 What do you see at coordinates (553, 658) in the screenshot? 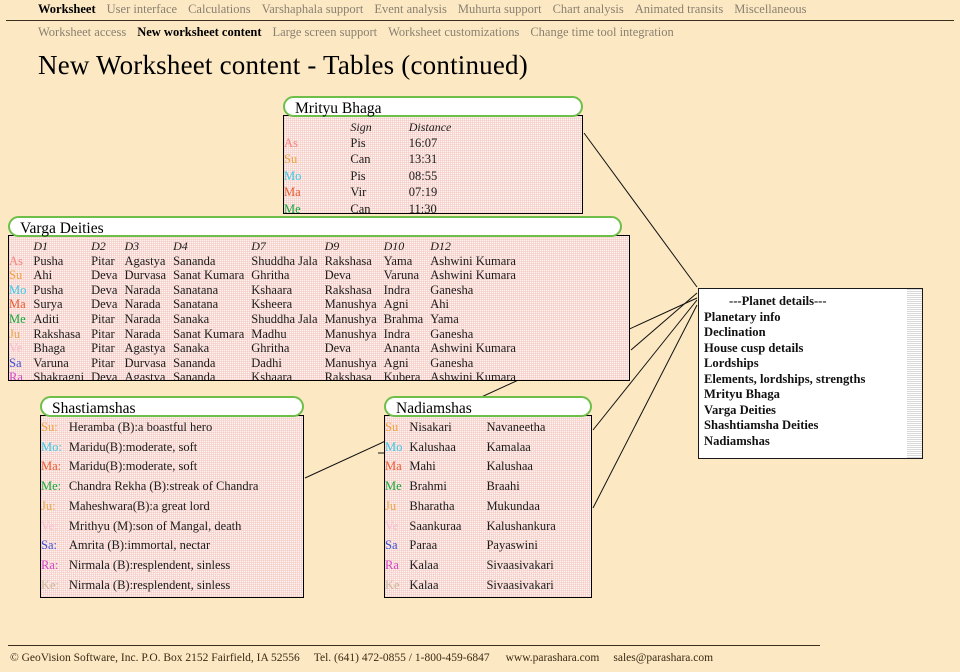
I see `footer-website: www.parashara.com` at bounding box center [553, 658].